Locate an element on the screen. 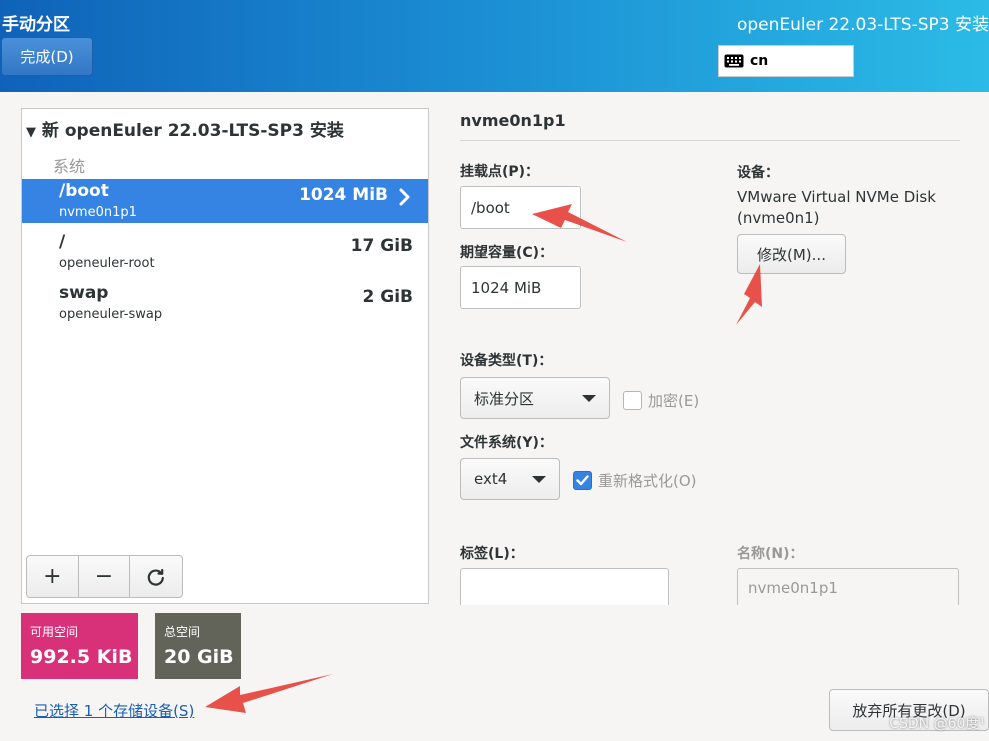 The width and height of the screenshot is (989, 741). page-title: 手动分区 is located at coordinates (36, 25).